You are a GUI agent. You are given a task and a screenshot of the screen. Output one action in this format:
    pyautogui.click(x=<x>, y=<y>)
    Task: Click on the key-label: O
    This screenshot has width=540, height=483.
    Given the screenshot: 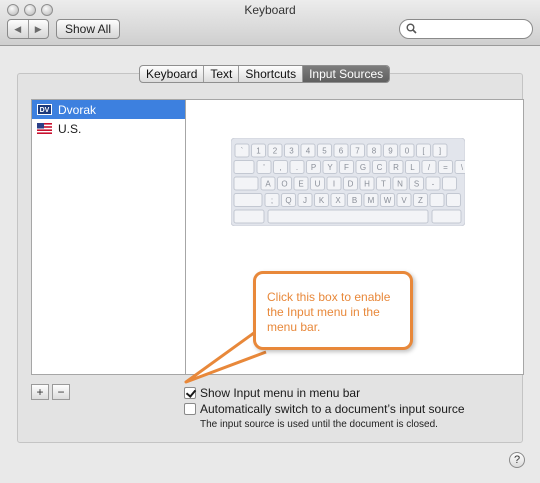 What is the action you would take?
    pyautogui.click(x=284, y=184)
    